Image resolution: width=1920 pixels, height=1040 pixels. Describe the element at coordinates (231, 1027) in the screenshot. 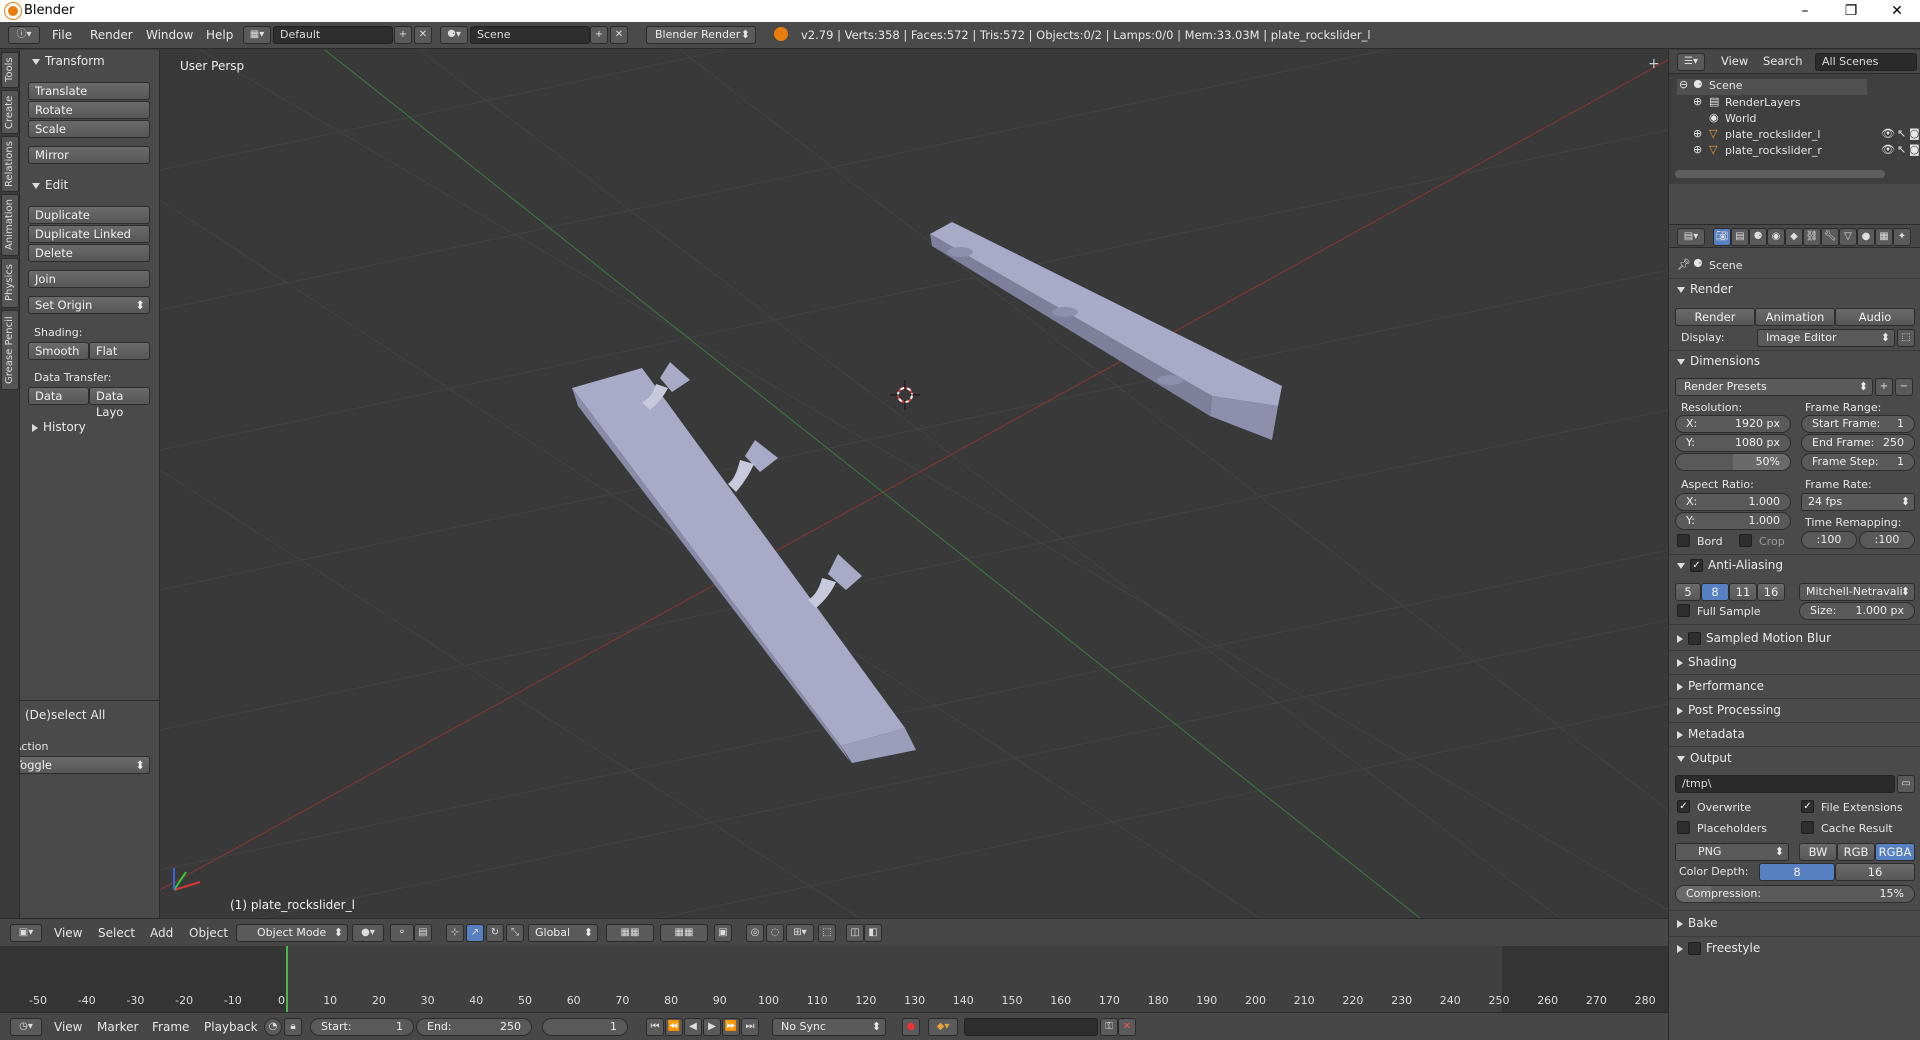

I see `menu-playback: Playback` at that location.